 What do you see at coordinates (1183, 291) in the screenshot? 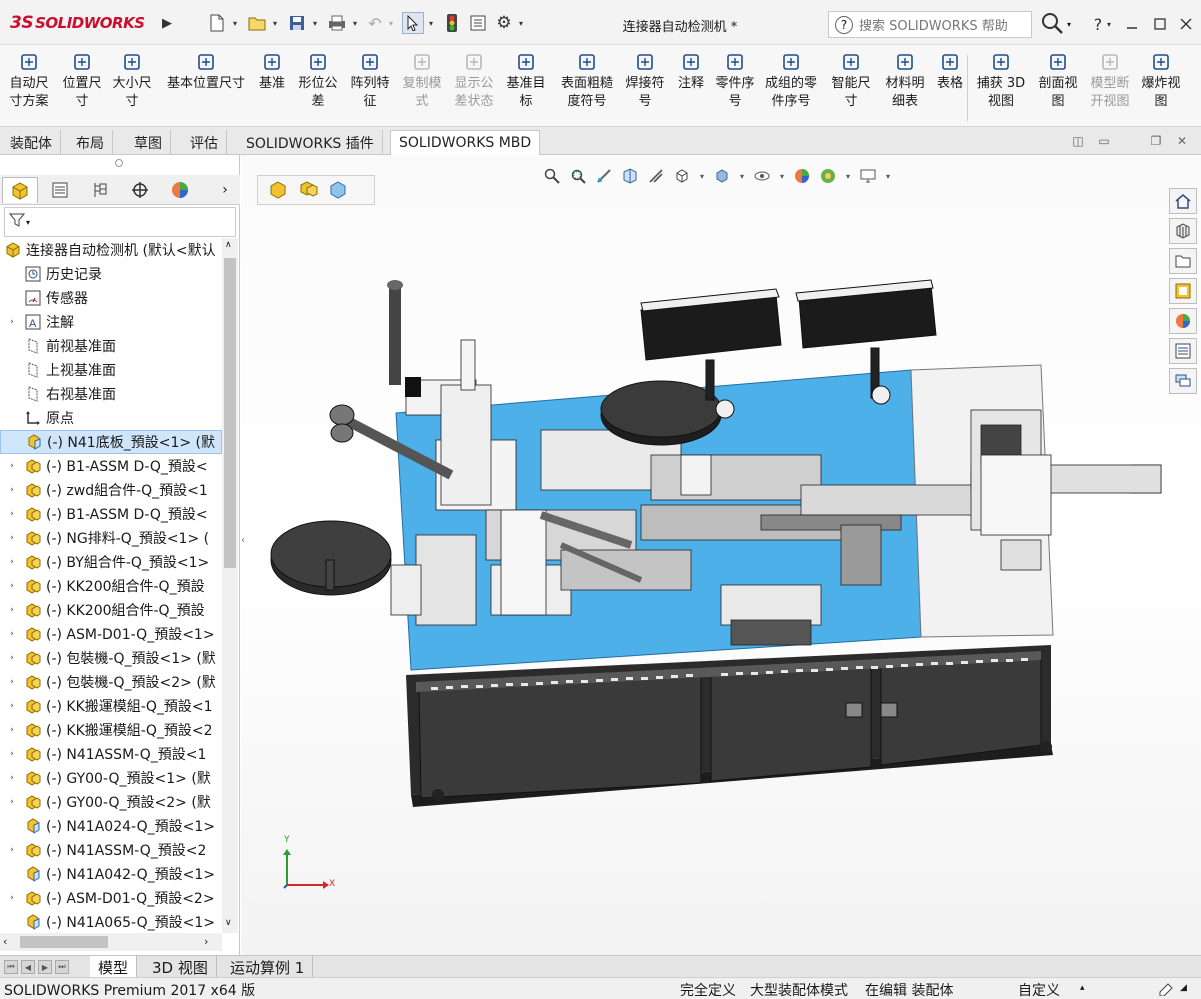
I see `view-palette-icon` at bounding box center [1183, 291].